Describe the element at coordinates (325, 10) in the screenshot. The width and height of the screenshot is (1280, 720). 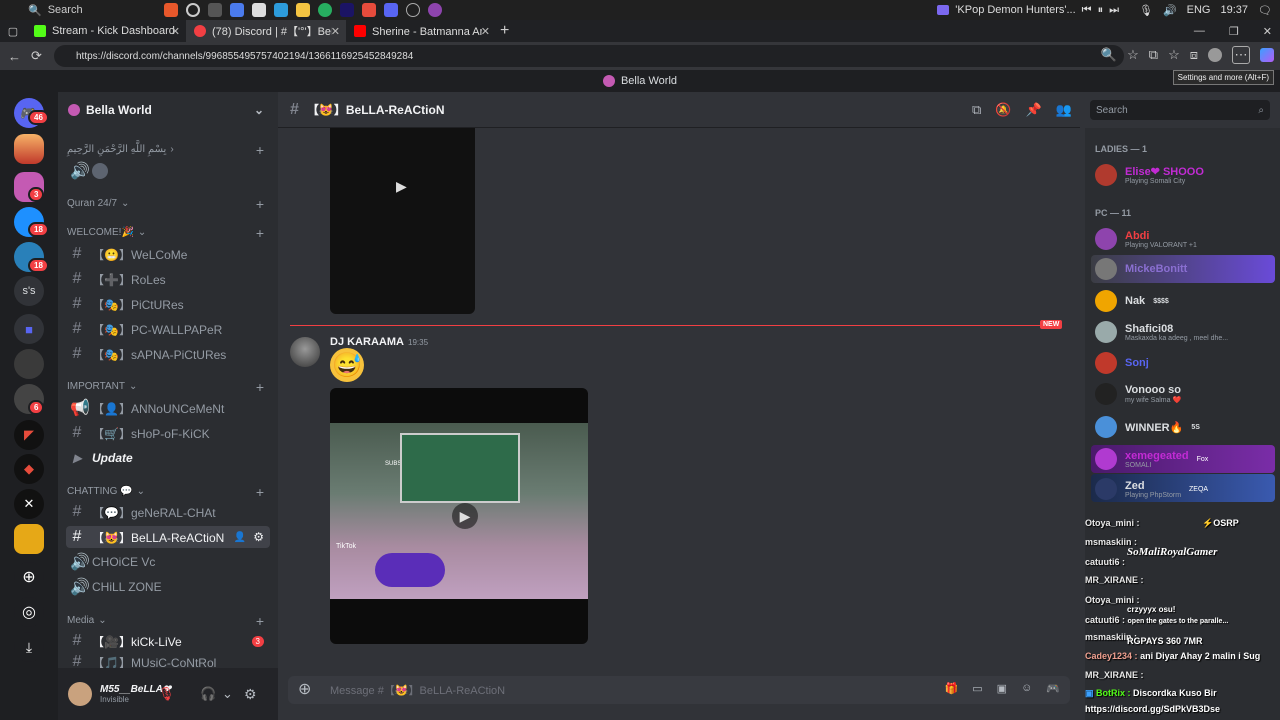
I see `browser-icon` at that location.